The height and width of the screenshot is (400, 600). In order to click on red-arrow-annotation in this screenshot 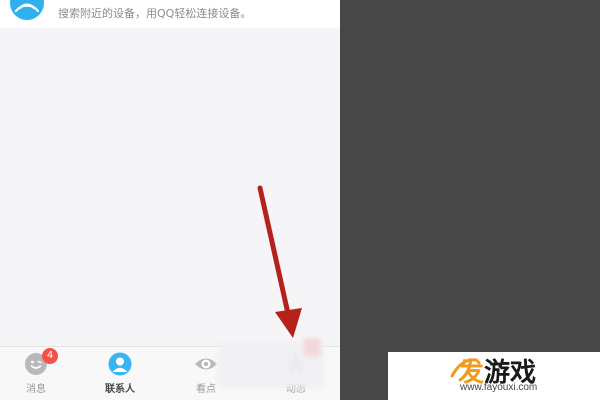, I will do `click(279, 261)`.